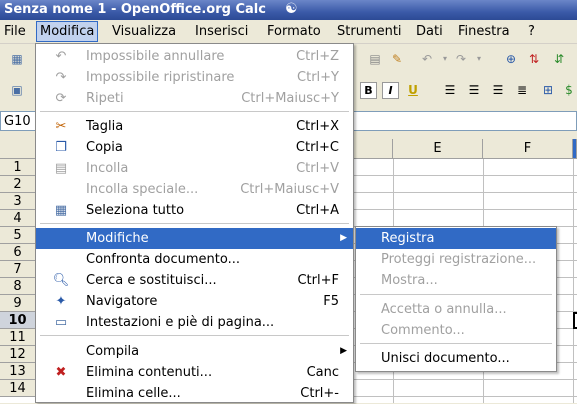 This screenshot has width=577, height=404. Describe the element at coordinates (528, 149) in the screenshot. I see `column-header-f: F` at that location.